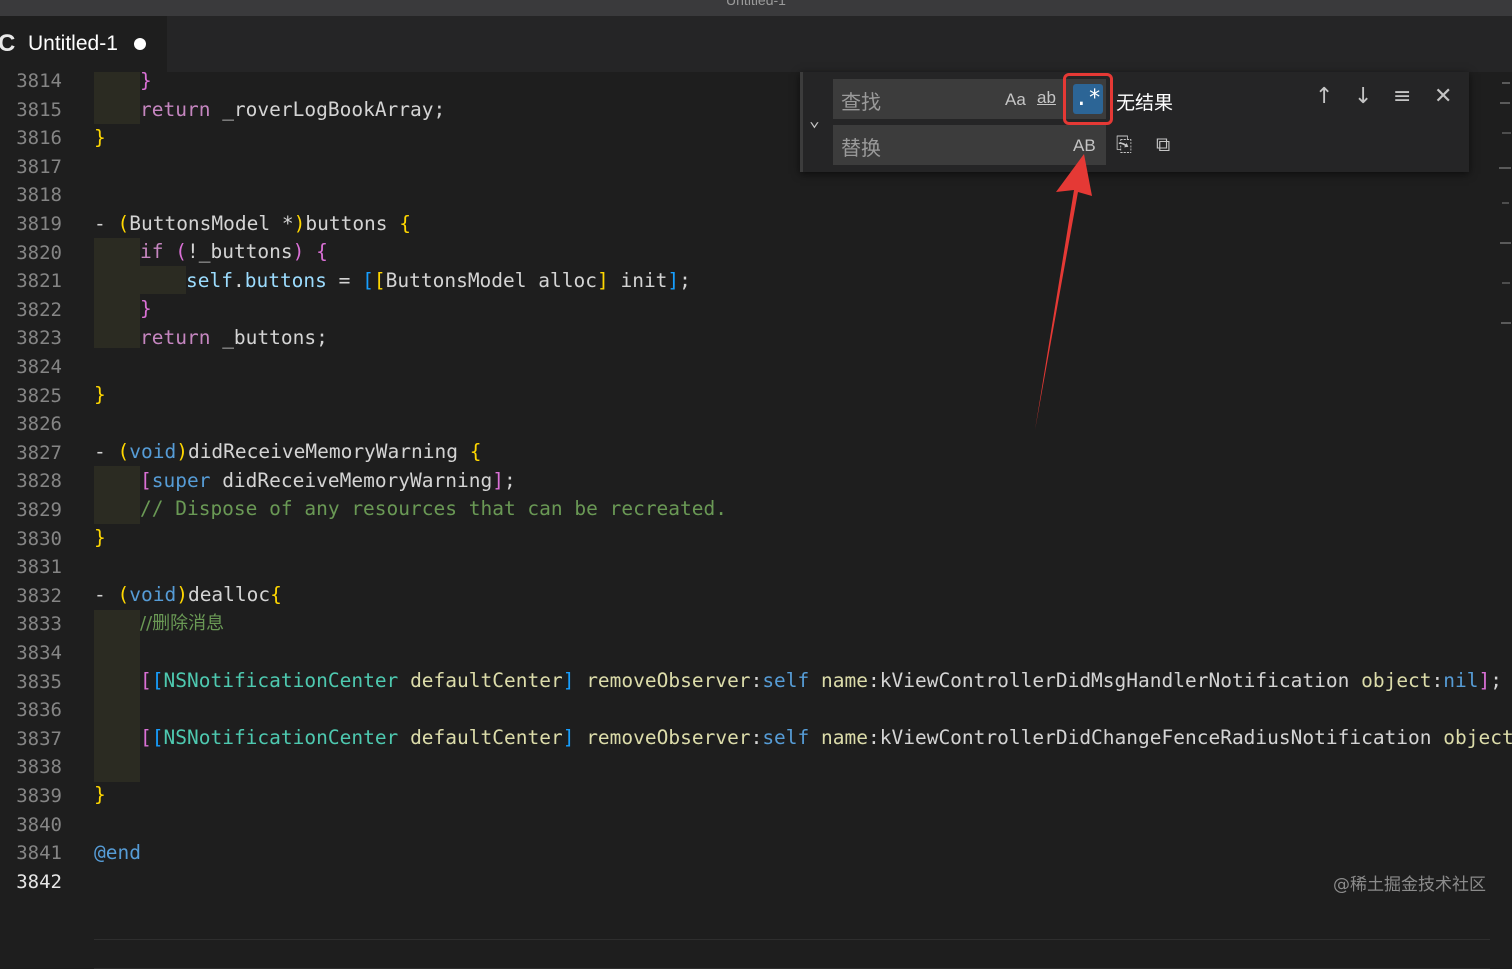 The width and height of the screenshot is (1512, 969). Describe the element at coordinates (792, 954) in the screenshot. I see `current-line-highlight` at that location.